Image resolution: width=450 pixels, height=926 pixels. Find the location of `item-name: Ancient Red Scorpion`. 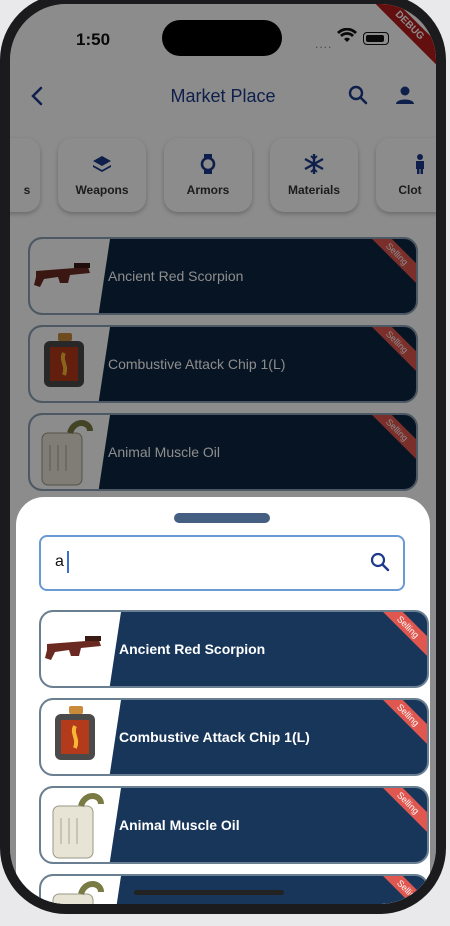

item-name: Ancient Red Scorpion is located at coordinates (192, 649).